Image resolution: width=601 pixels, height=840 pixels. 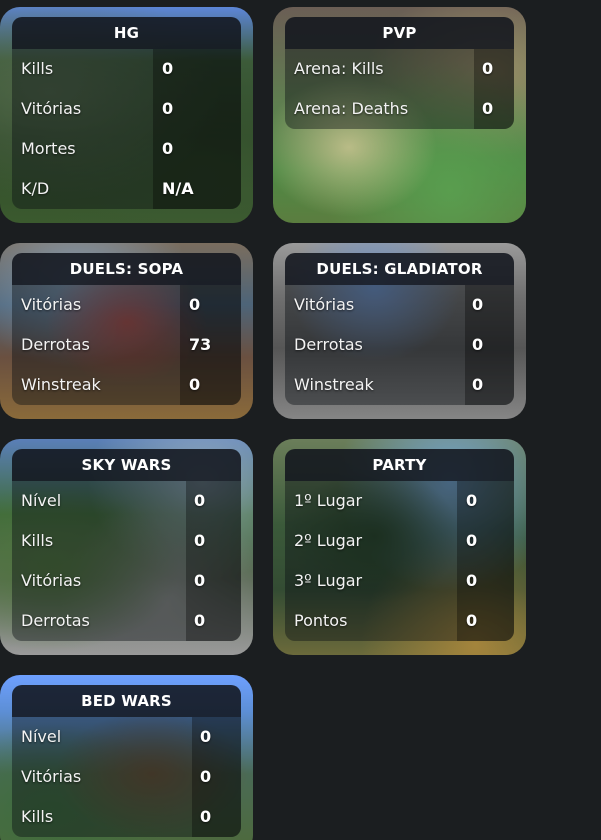 I want to click on card-title: PARTY, so click(x=399, y=465).